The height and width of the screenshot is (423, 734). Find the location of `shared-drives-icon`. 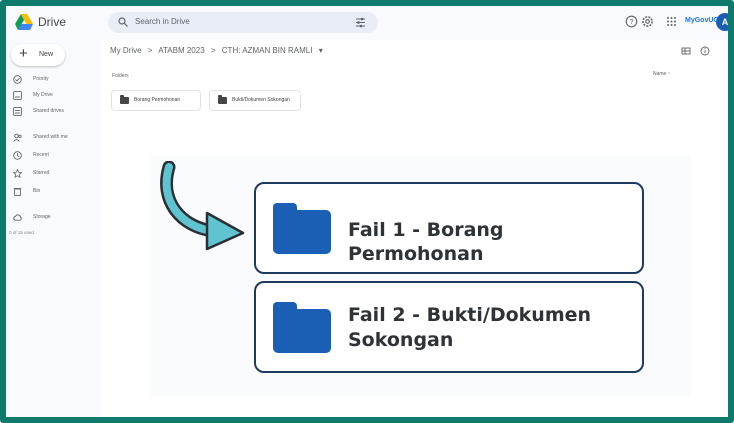

shared-drives-icon is located at coordinates (17, 111).